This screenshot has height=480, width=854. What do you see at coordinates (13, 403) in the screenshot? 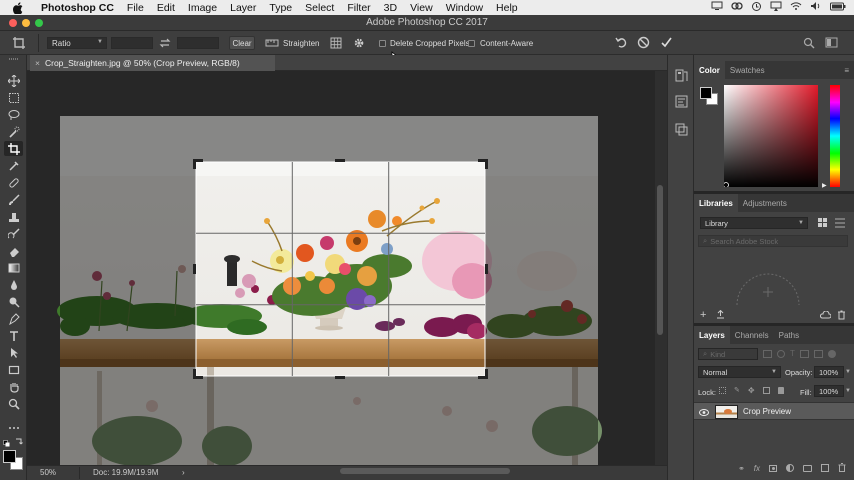
I see `zoom-tool-icon` at bounding box center [13, 403].